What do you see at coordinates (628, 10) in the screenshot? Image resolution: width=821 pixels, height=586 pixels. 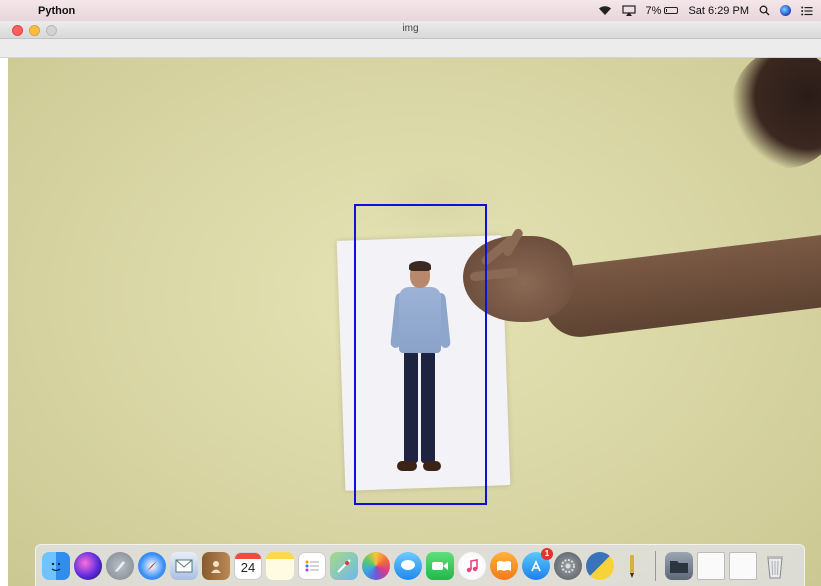 I see `airplay-icon` at bounding box center [628, 10].